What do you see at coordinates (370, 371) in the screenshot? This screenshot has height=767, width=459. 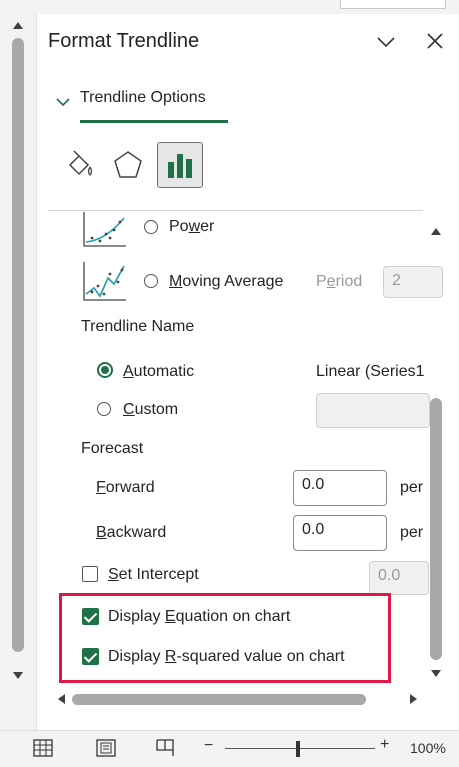 I see `automatic-name-value: Linear (Series1` at bounding box center [370, 371].